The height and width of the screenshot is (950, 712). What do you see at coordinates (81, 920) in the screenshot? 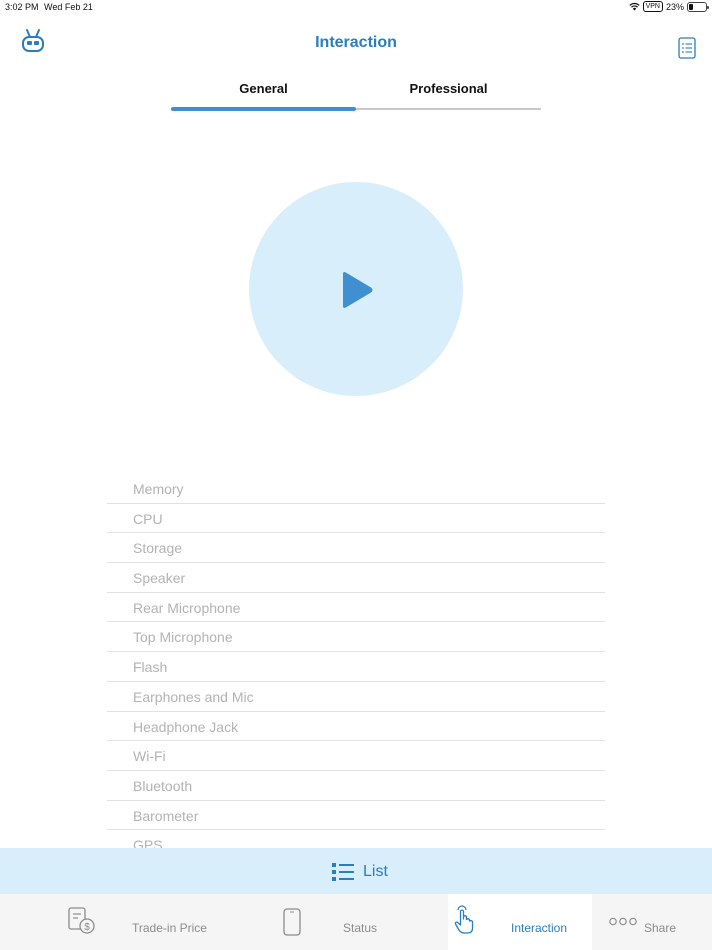
I see `price-document-icon: $` at bounding box center [81, 920].